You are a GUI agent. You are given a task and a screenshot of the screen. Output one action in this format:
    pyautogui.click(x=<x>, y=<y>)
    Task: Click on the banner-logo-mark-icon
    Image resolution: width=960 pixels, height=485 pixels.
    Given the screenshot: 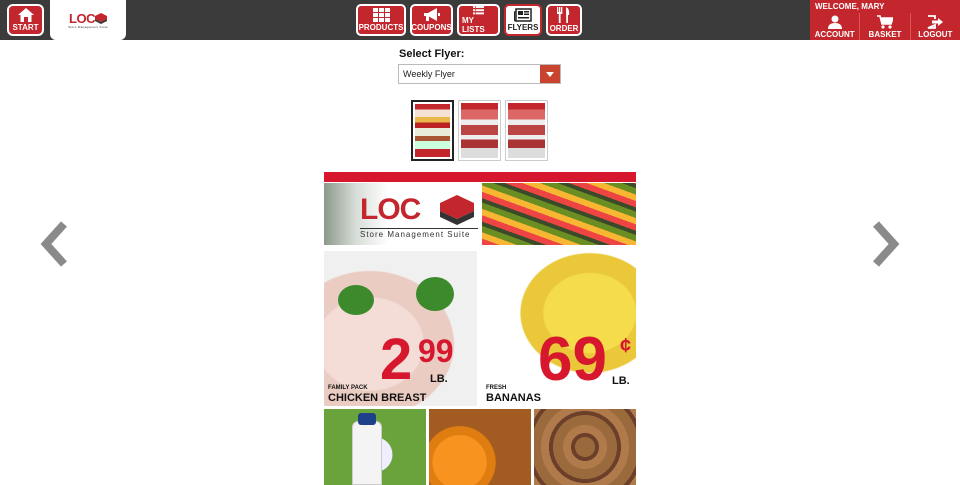 What is the action you would take?
    pyautogui.click(x=457, y=210)
    